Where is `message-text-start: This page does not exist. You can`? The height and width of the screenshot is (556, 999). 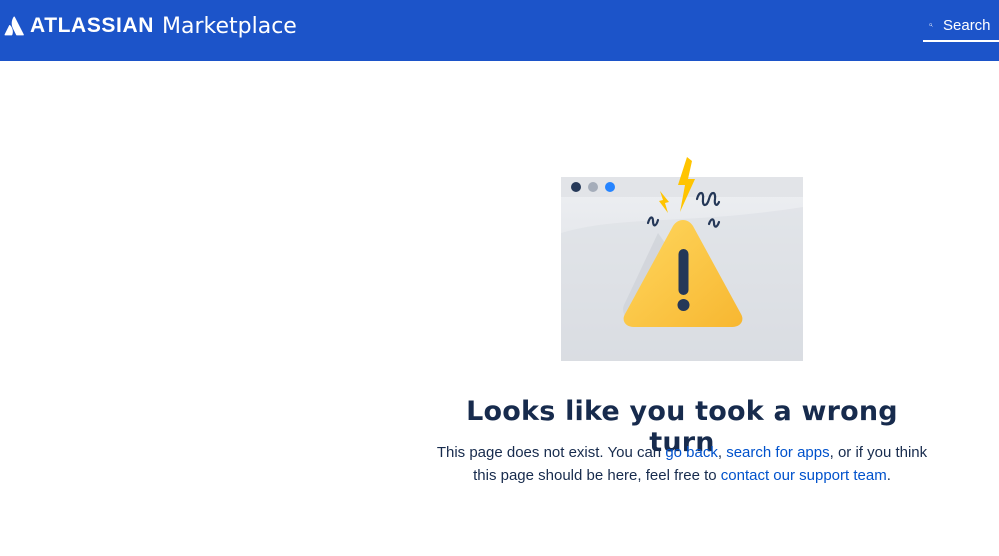 message-text-start: This page does not exist. You can is located at coordinates (551, 452).